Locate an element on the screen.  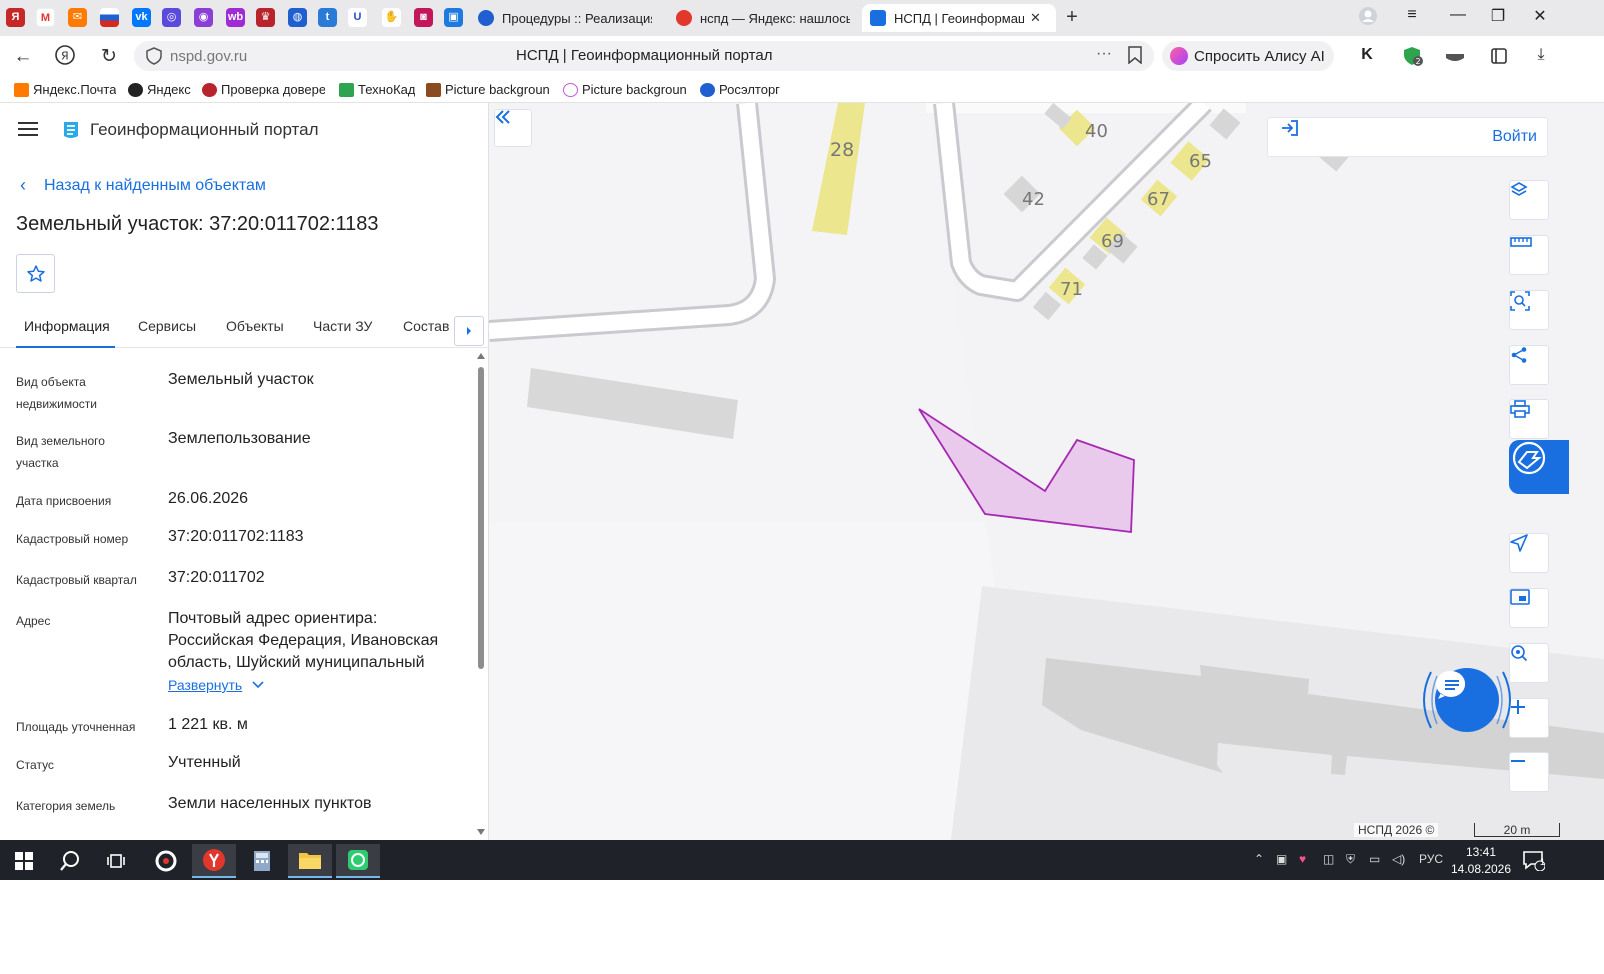
tray-app-icon-3: ◫ is located at coordinates (1328, 859).